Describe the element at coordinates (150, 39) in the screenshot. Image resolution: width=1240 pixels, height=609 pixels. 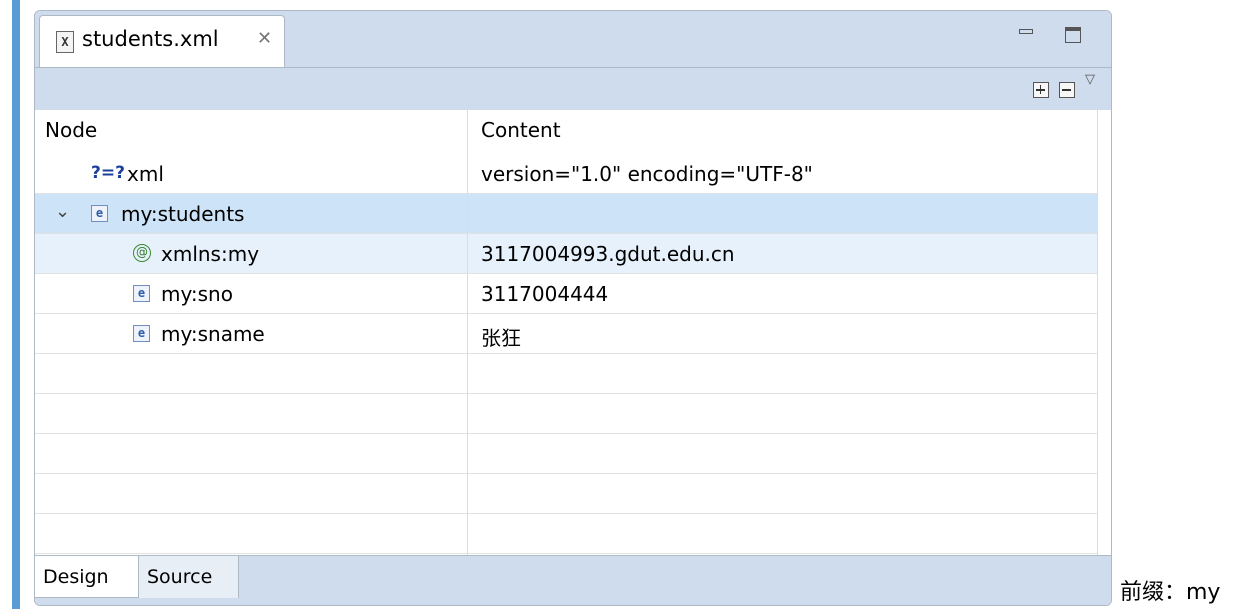
I see `tab-title: students.xml` at that location.